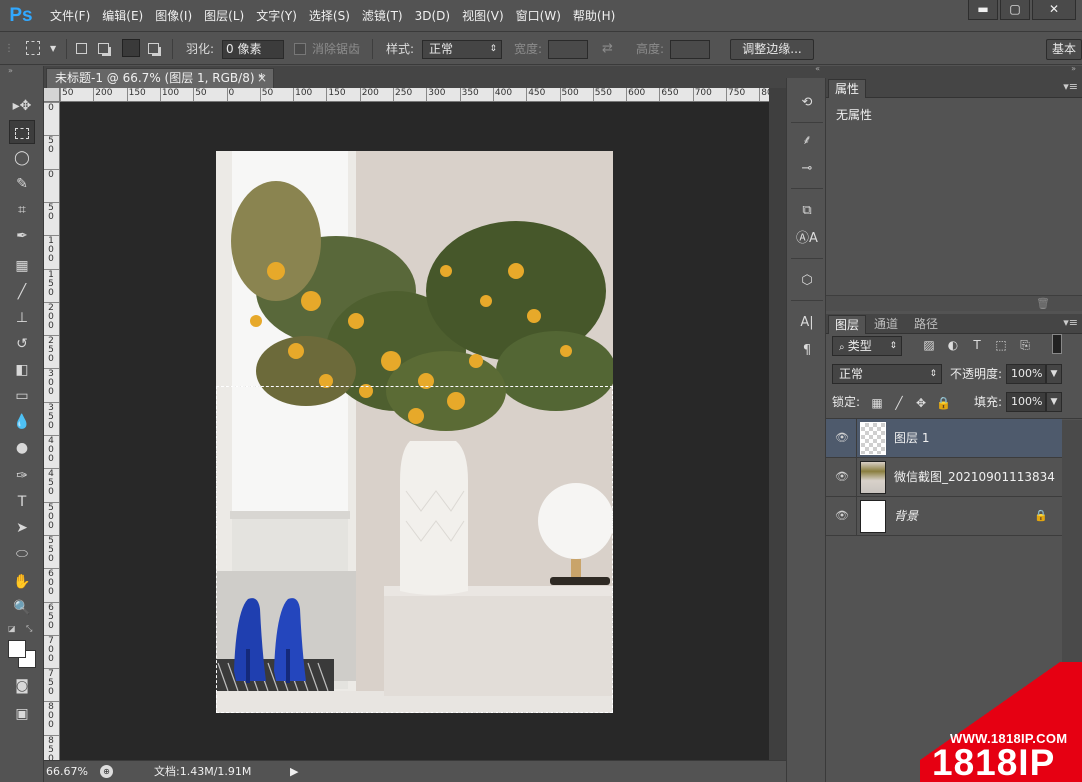 The width and height of the screenshot is (1082, 782). What do you see at coordinates (538, 16) in the screenshot?
I see `menu-window: 窗口(W)` at bounding box center [538, 16].